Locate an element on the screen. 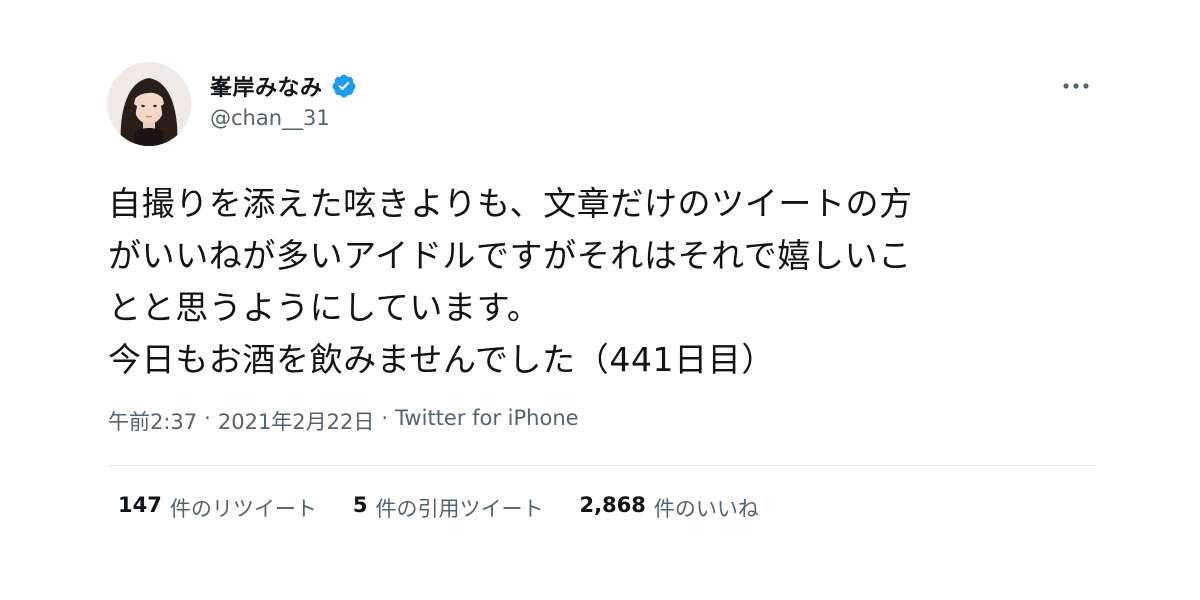  user-name-row: 峯岸みなみ is located at coordinates (283, 86).